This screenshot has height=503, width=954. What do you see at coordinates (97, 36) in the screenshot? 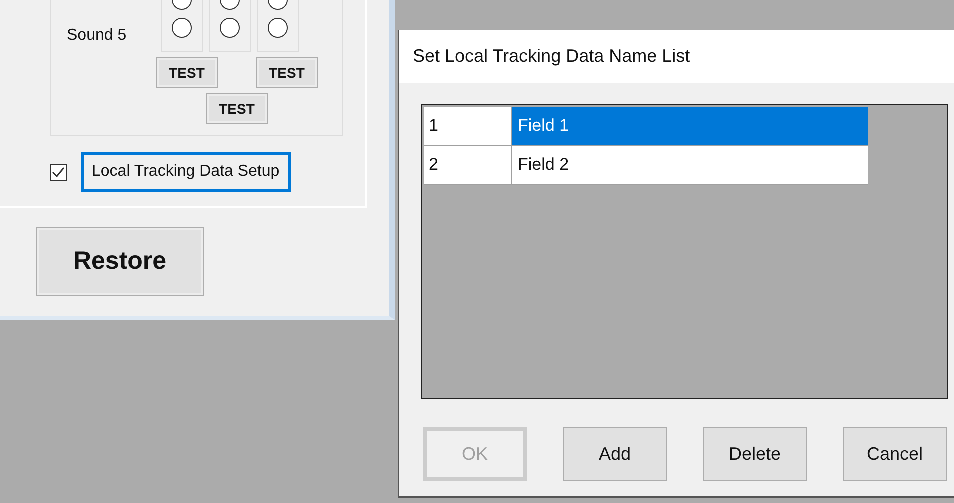
I see `sound-label: Sound 5` at bounding box center [97, 36].